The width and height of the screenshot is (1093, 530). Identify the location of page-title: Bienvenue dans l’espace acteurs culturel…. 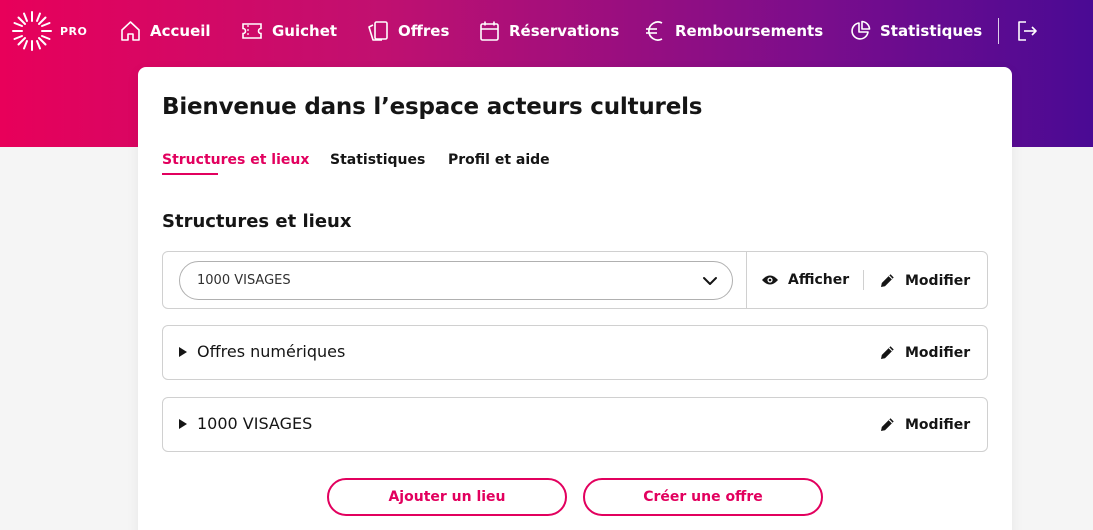
(432, 107).